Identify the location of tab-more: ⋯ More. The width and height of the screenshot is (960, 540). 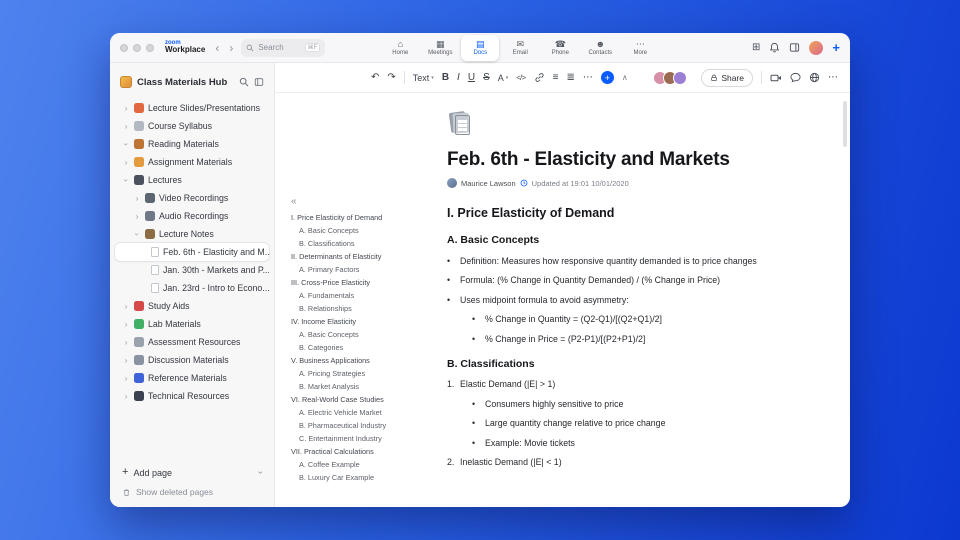
(640, 48).